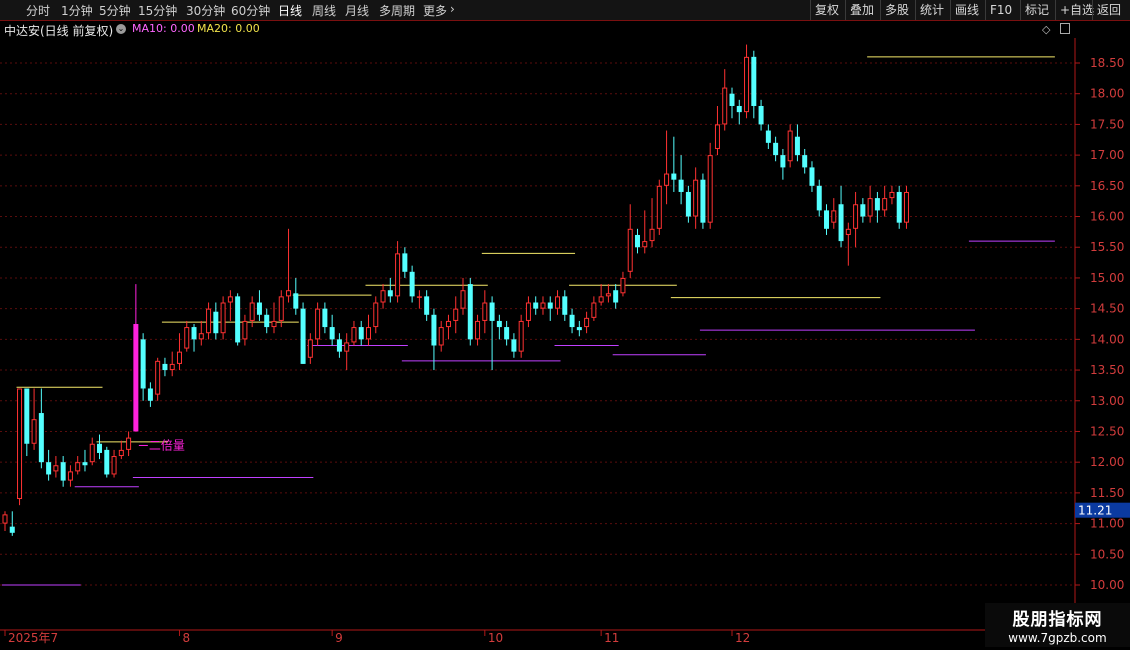 The height and width of the screenshot is (650, 1130). Describe the element at coordinates (1057, 638) in the screenshot. I see `watermark-url: www.7gpzb.com` at that location.